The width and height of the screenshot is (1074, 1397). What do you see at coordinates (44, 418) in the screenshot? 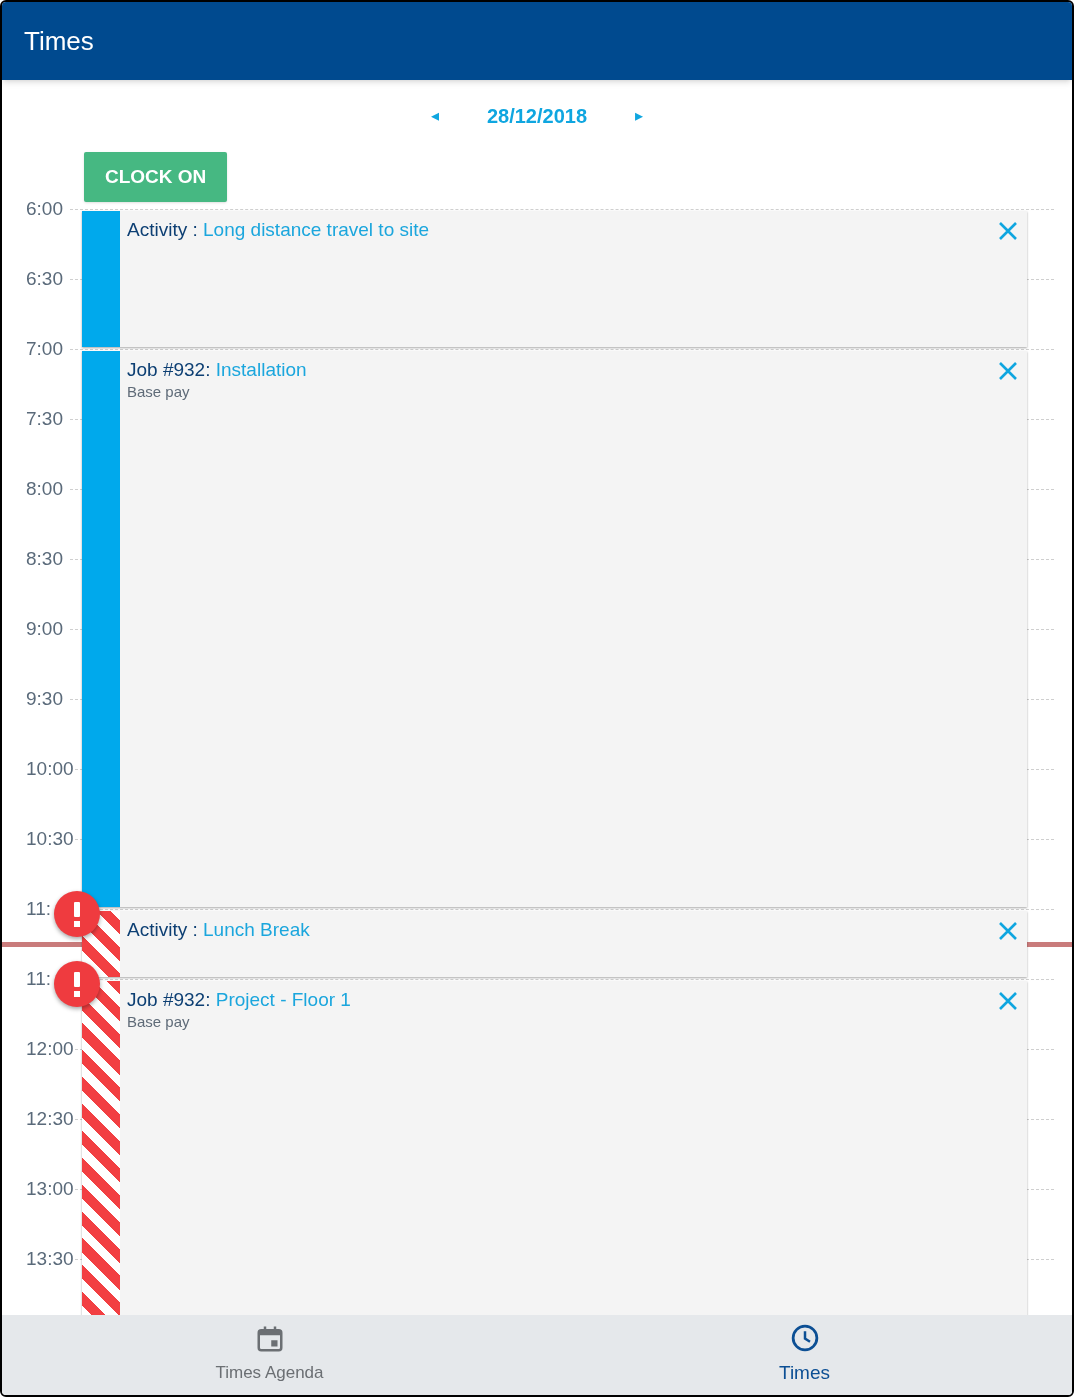
I see `time-label: 7:30` at bounding box center [44, 418].